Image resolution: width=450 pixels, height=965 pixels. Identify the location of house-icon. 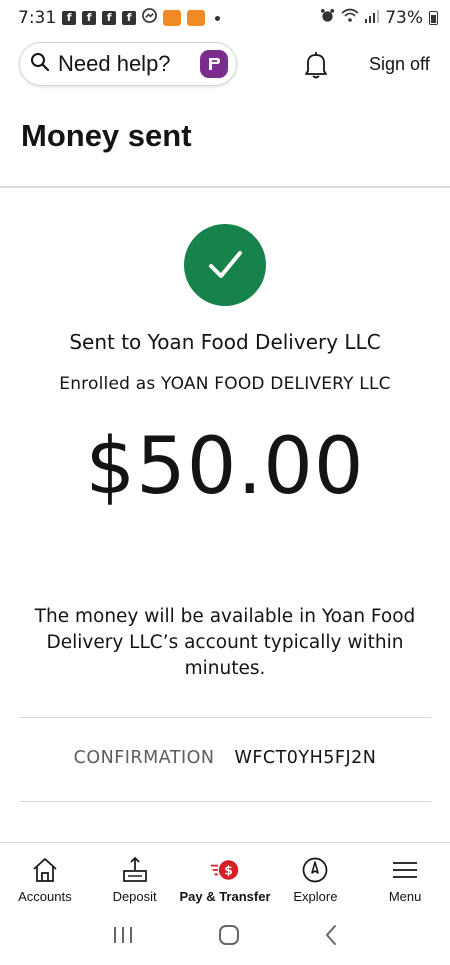
(45, 870).